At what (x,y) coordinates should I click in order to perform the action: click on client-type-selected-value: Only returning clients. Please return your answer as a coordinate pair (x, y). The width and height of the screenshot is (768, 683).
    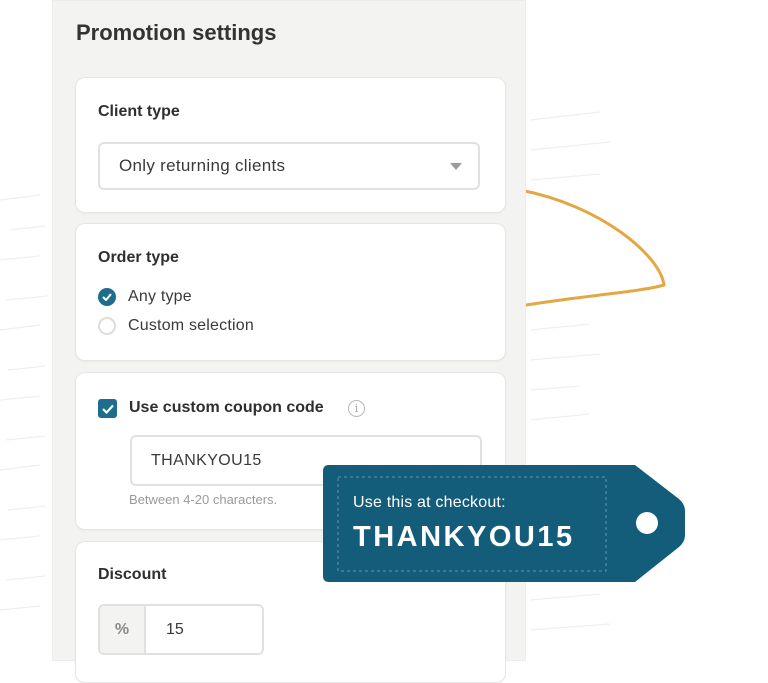
    Looking at the image, I should click on (202, 165).